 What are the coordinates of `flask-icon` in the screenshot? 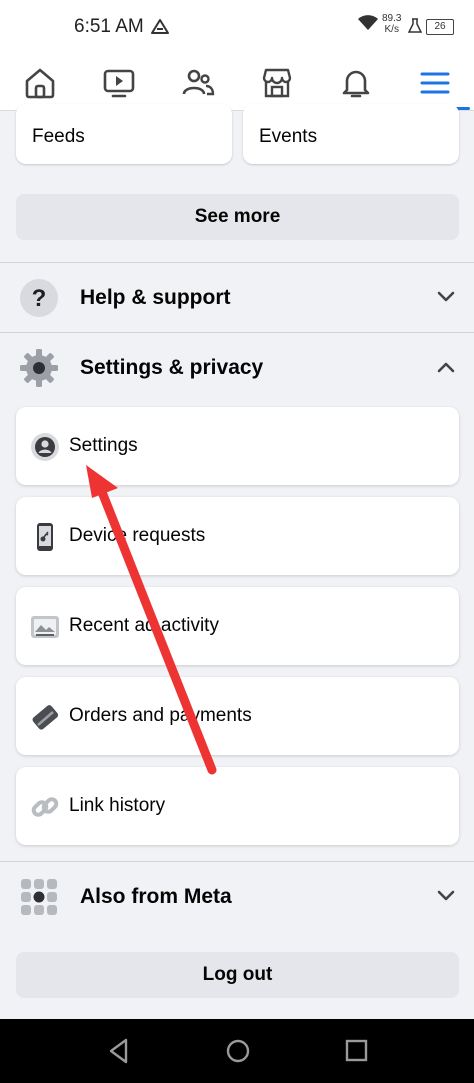 It's located at (415, 28).